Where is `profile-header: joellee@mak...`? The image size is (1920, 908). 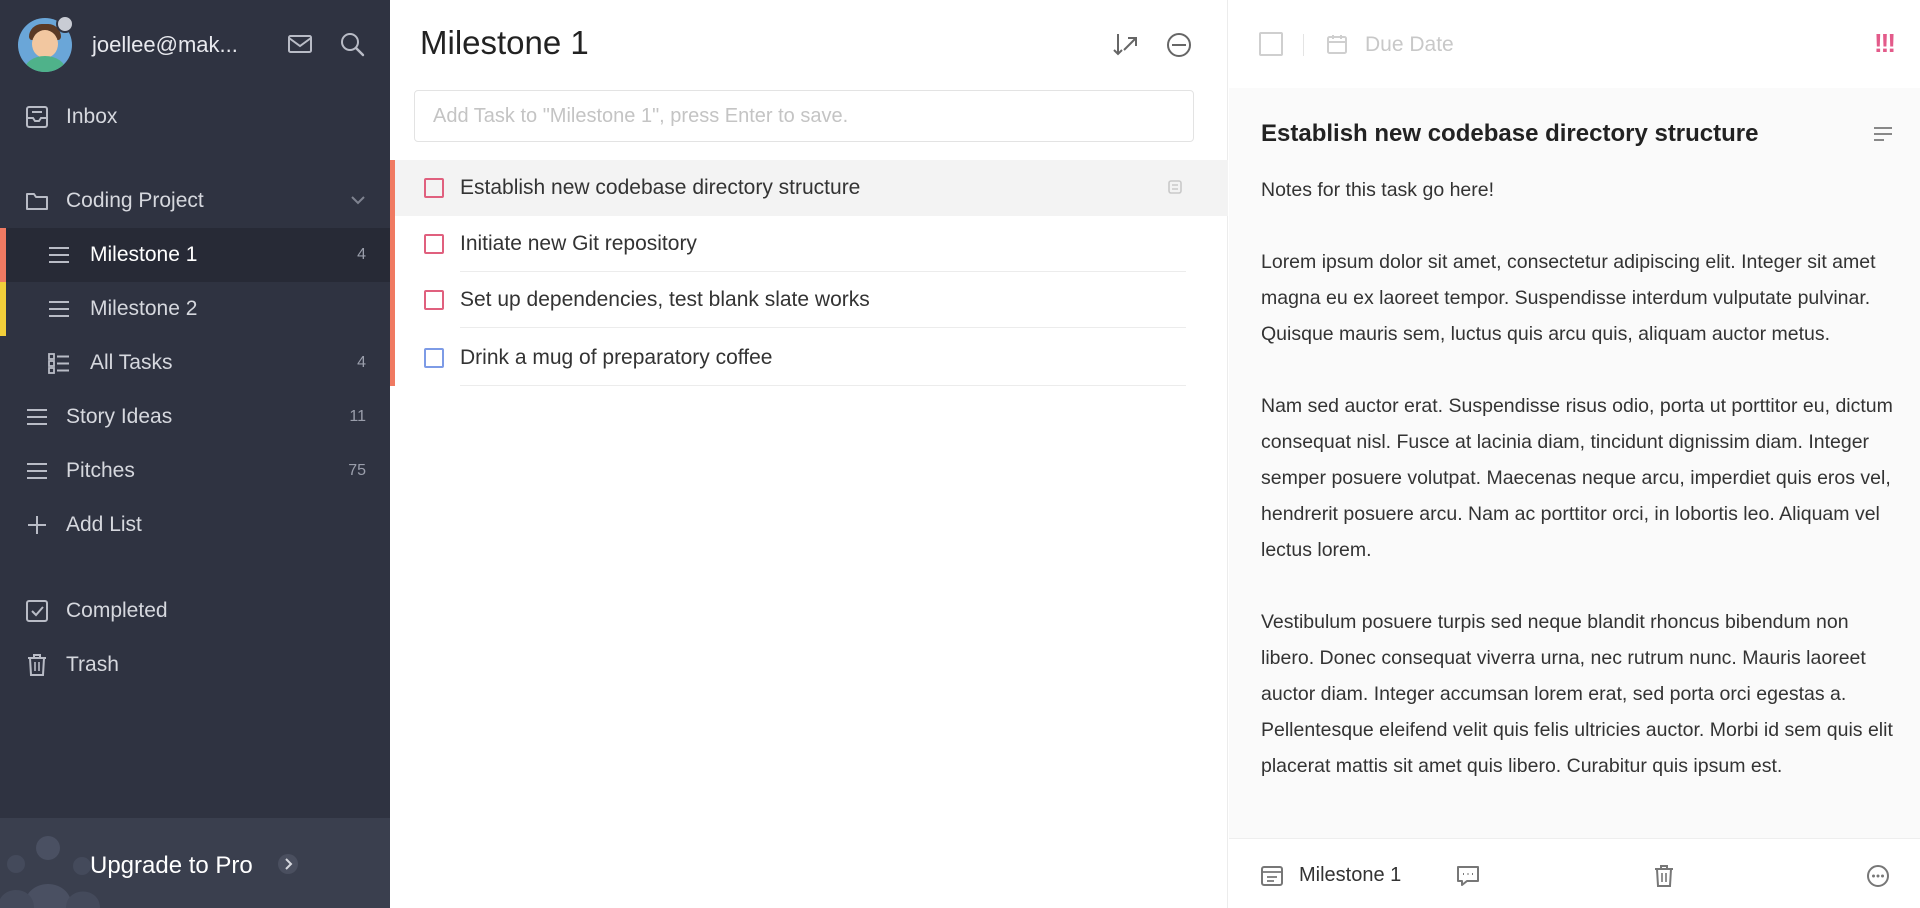 profile-header: joellee@mak... is located at coordinates (195, 46).